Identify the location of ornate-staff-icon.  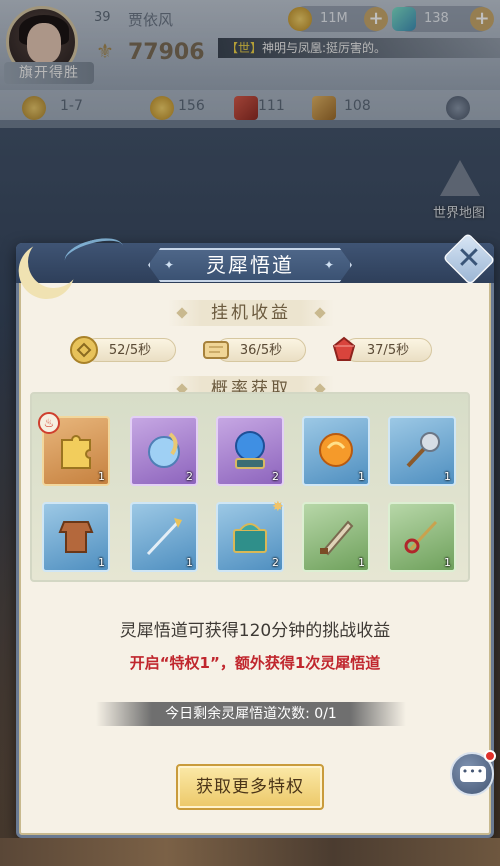
(421, 537).